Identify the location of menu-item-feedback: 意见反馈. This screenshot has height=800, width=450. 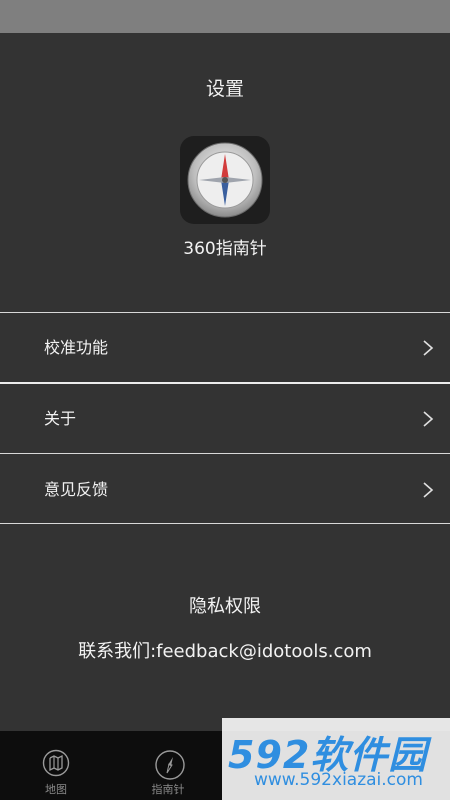
(225, 490).